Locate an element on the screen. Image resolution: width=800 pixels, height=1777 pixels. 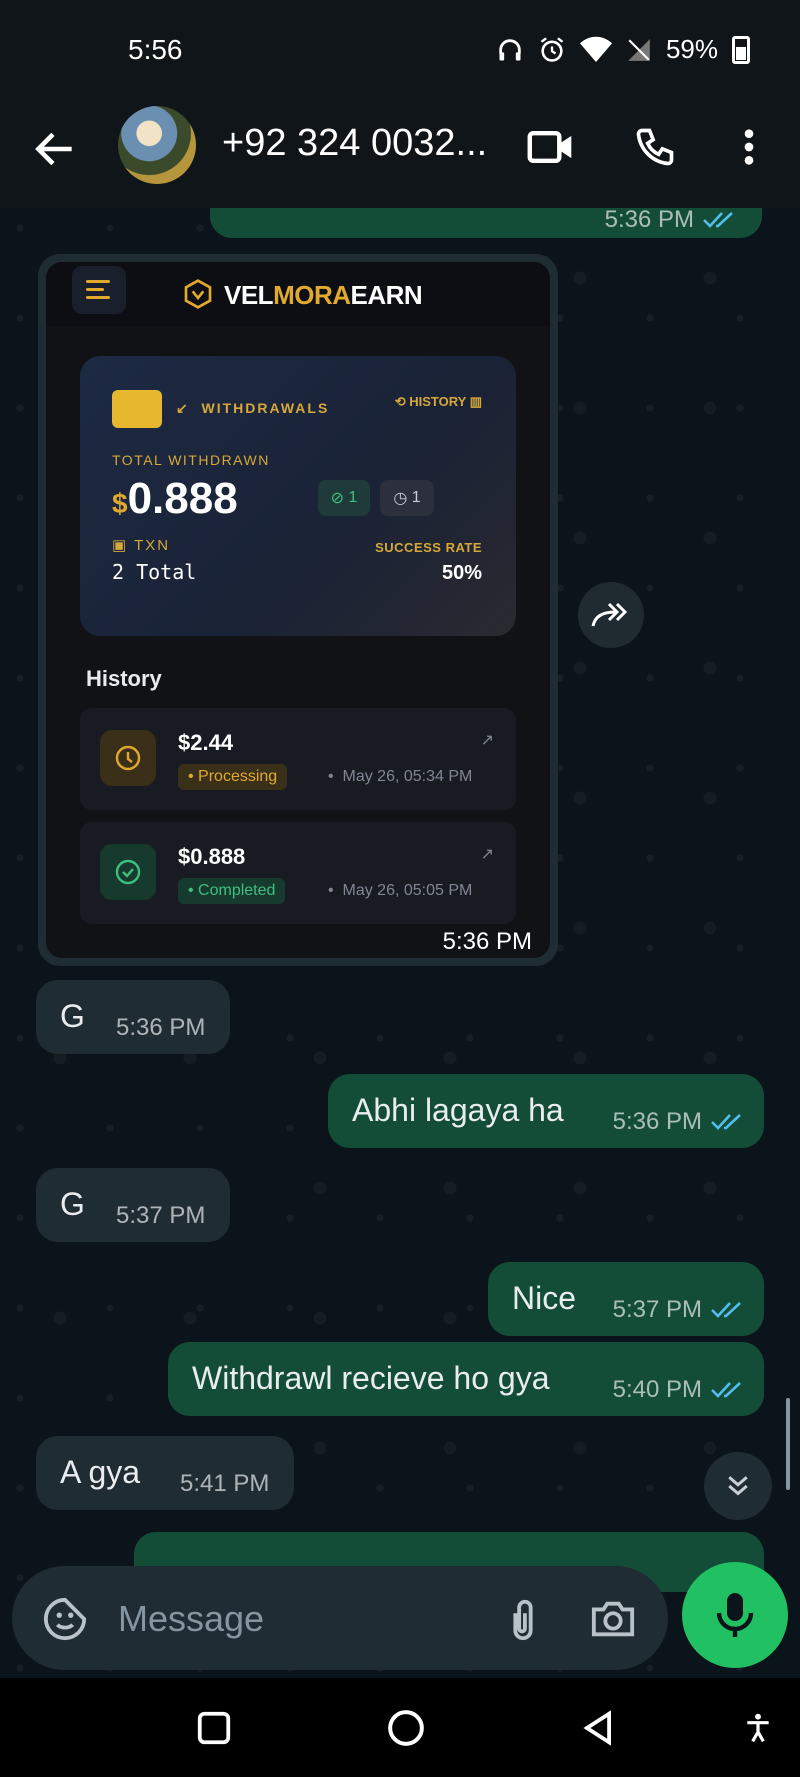
home-button is located at coordinates (406, 1728).